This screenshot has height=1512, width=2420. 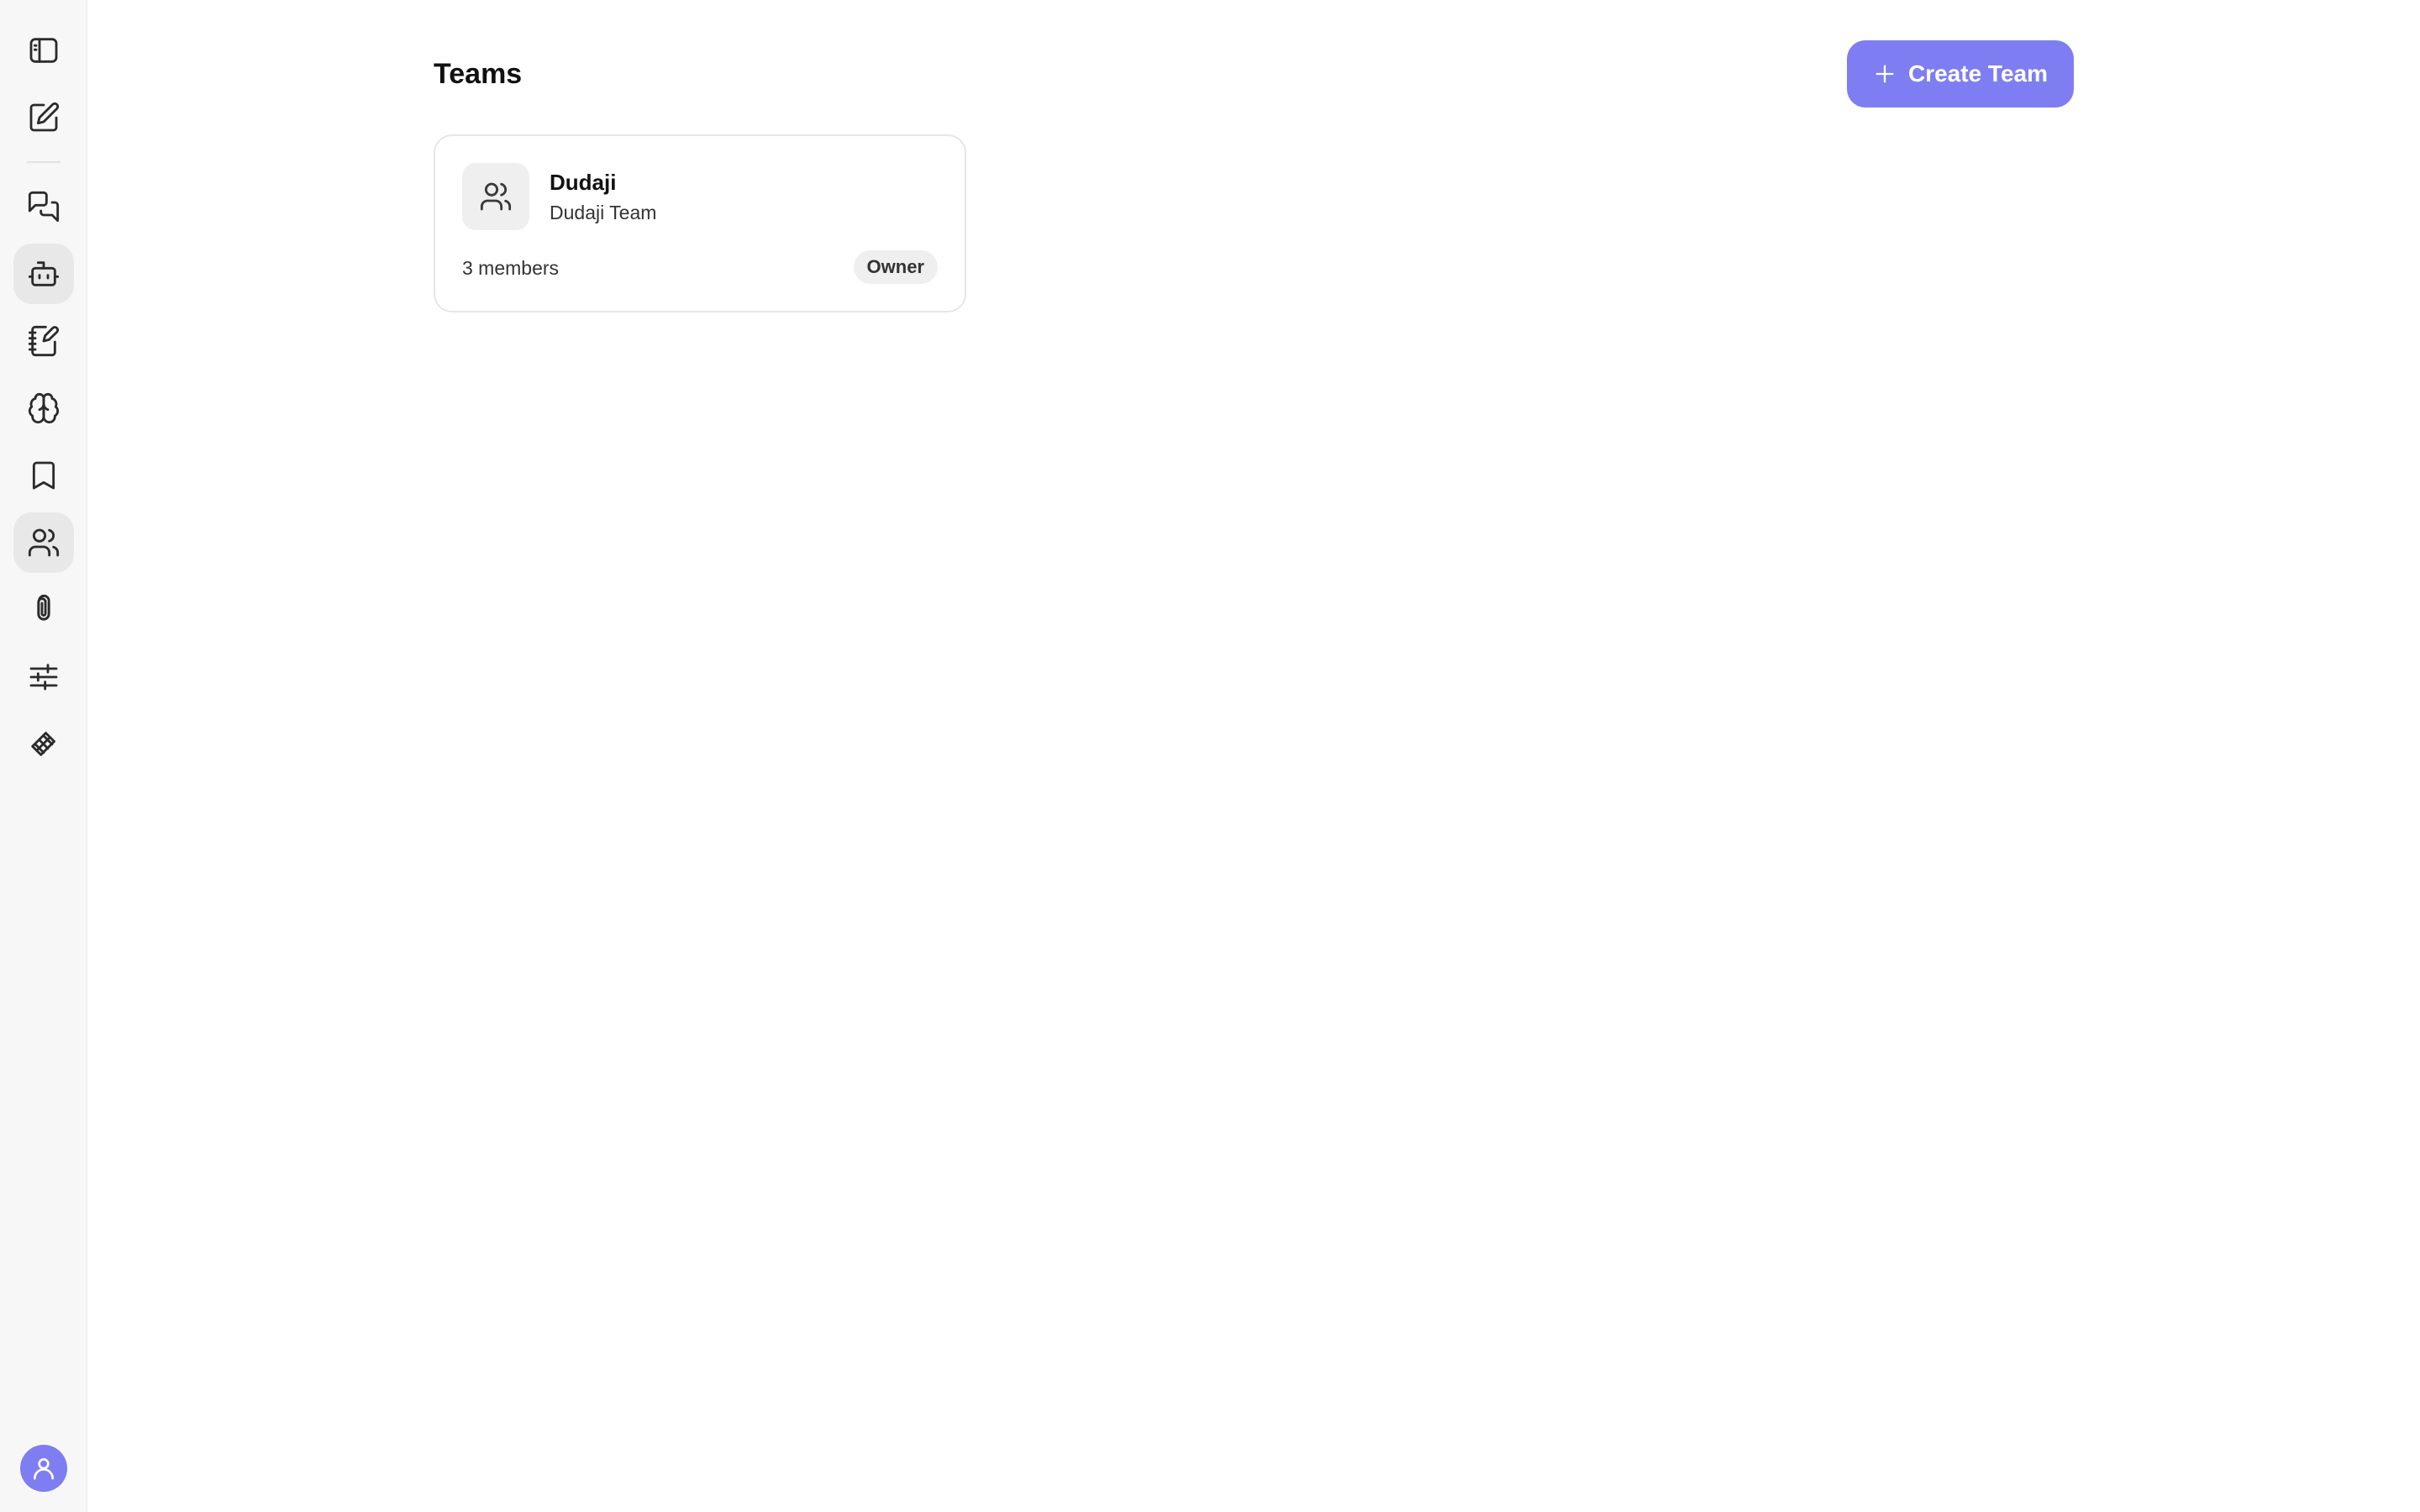 I want to click on sidebar-item-extensions, so click(x=43, y=744).